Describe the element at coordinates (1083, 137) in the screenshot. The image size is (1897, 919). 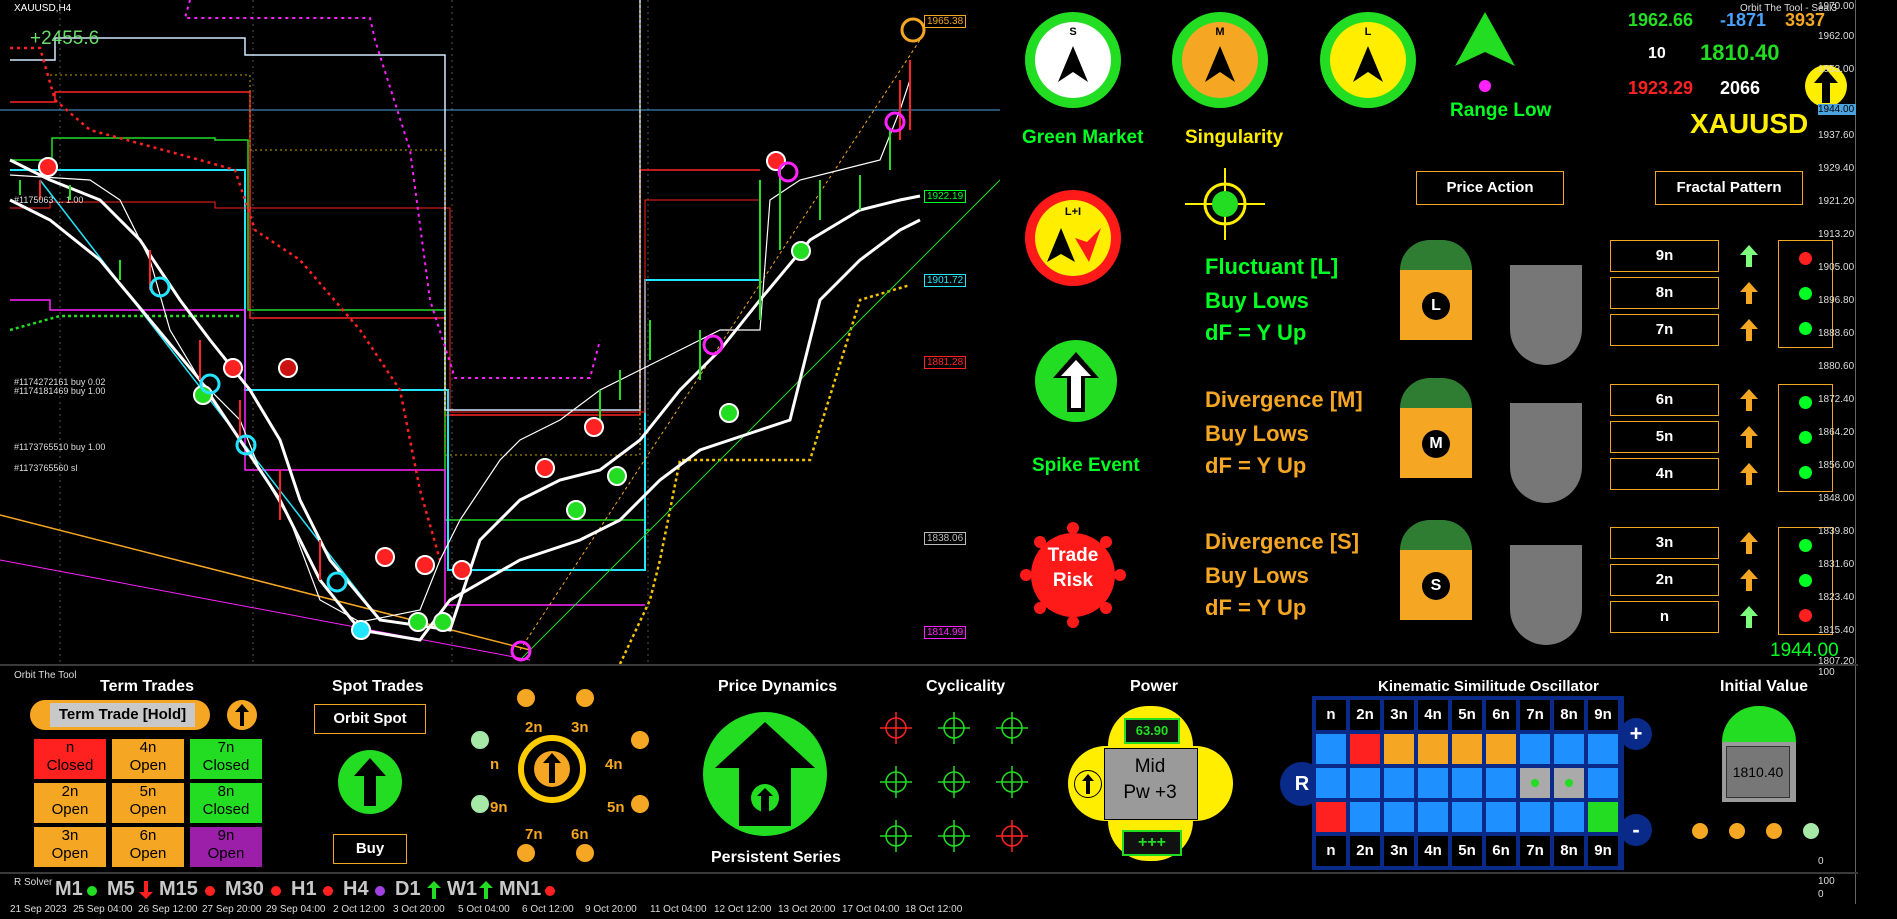
I see `green-market-label: Green Market` at that location.